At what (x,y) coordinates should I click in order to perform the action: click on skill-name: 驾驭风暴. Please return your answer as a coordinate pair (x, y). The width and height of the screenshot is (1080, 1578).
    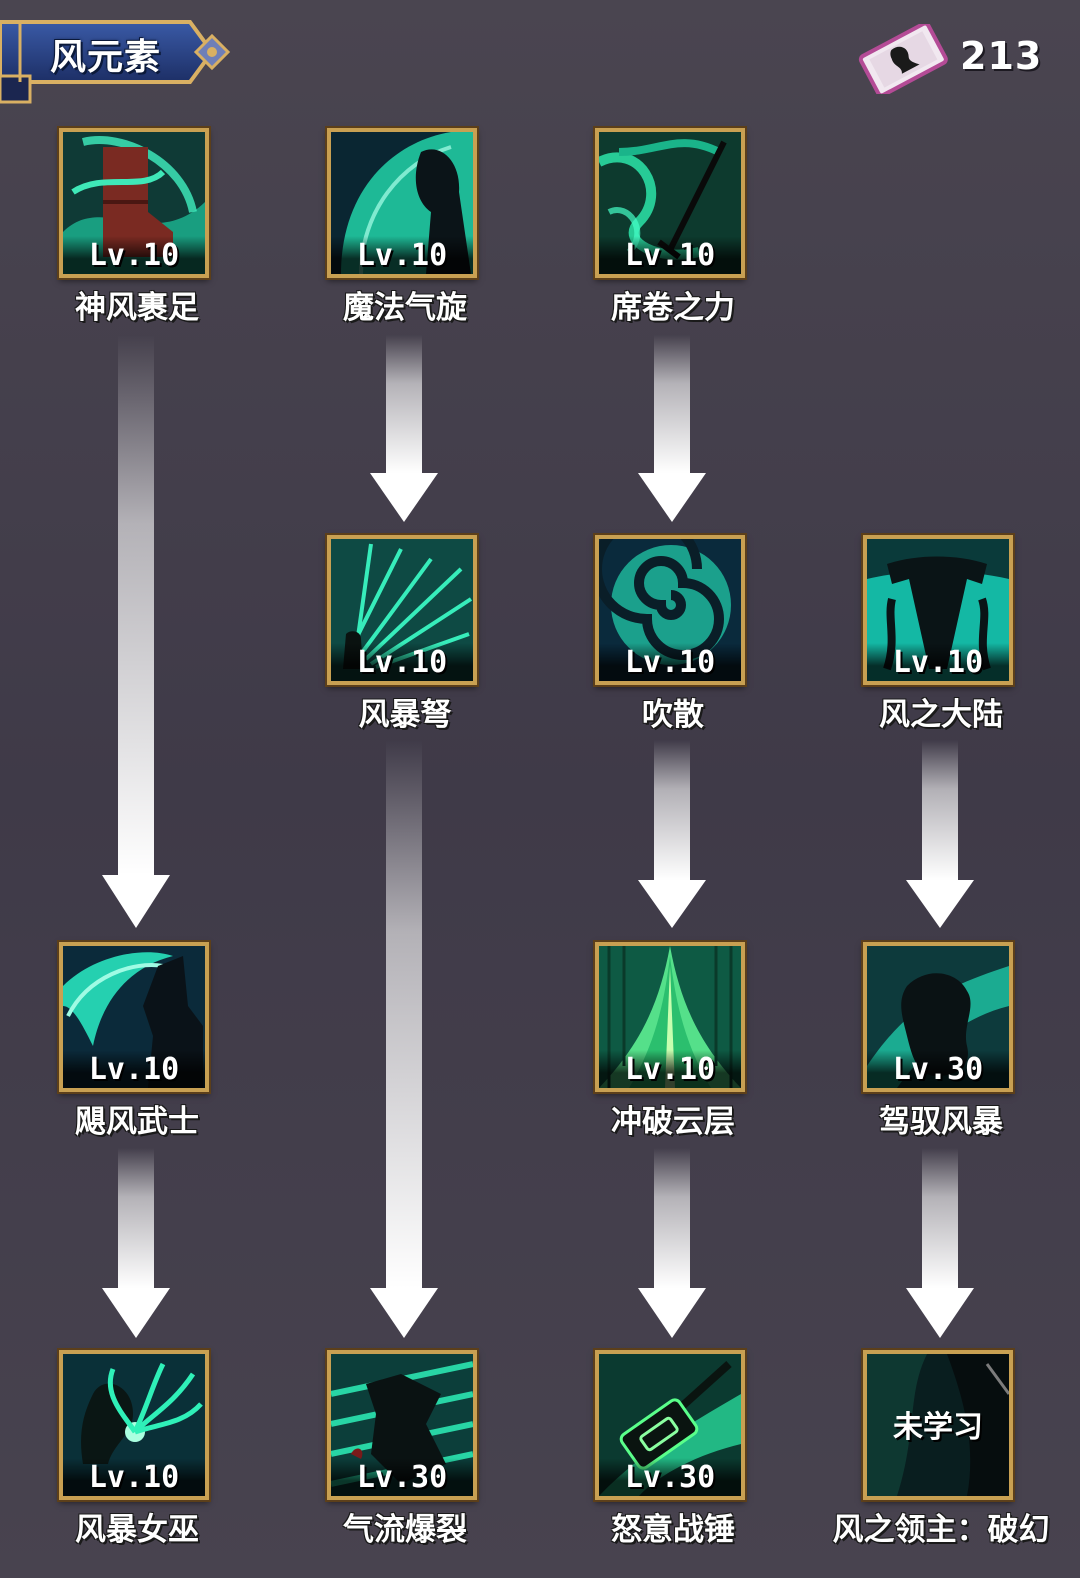
    Looking at the image, I should click on (941, 1122).